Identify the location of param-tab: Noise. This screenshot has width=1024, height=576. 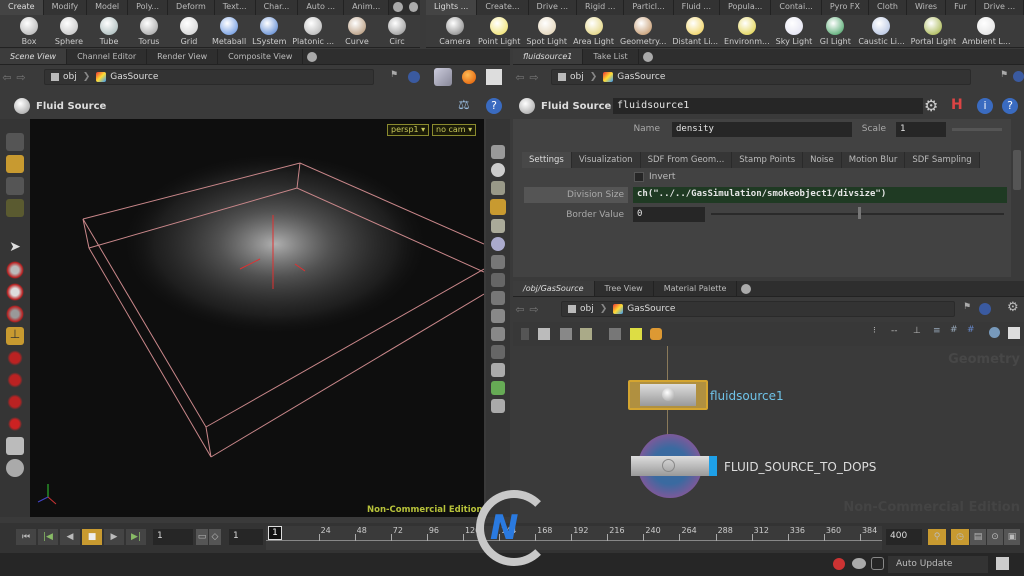
(822, 160).